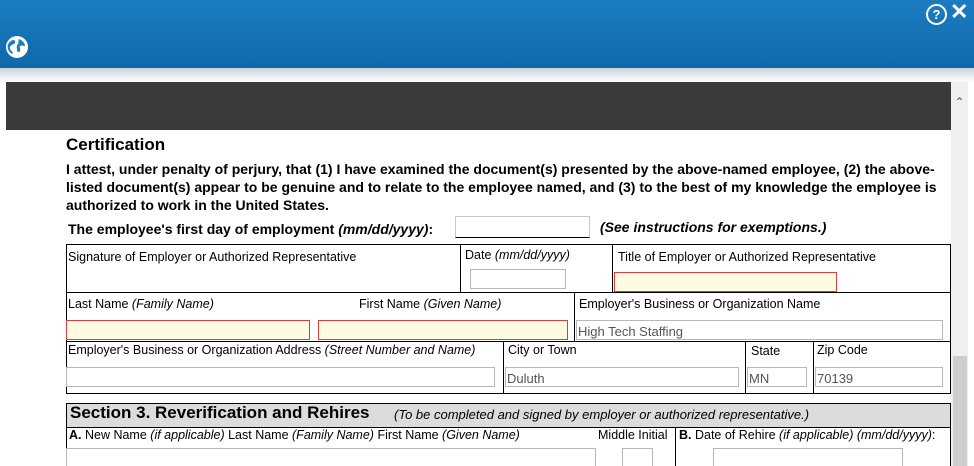 The image size is (974, 466). I want to click on col-divider-org, so click(574, 316).